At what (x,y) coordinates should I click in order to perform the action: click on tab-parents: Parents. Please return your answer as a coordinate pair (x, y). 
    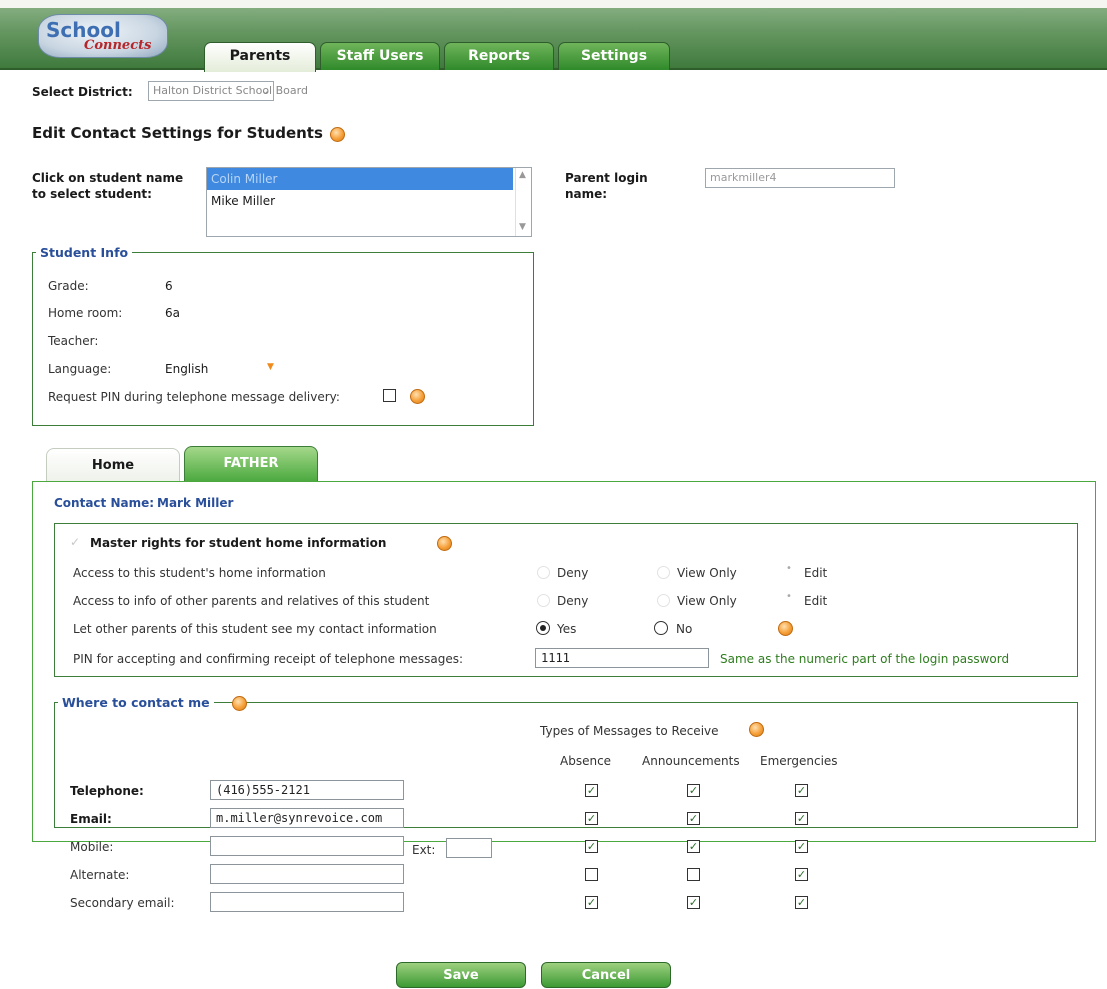
    Looking at the image, I should click on (260, 57).